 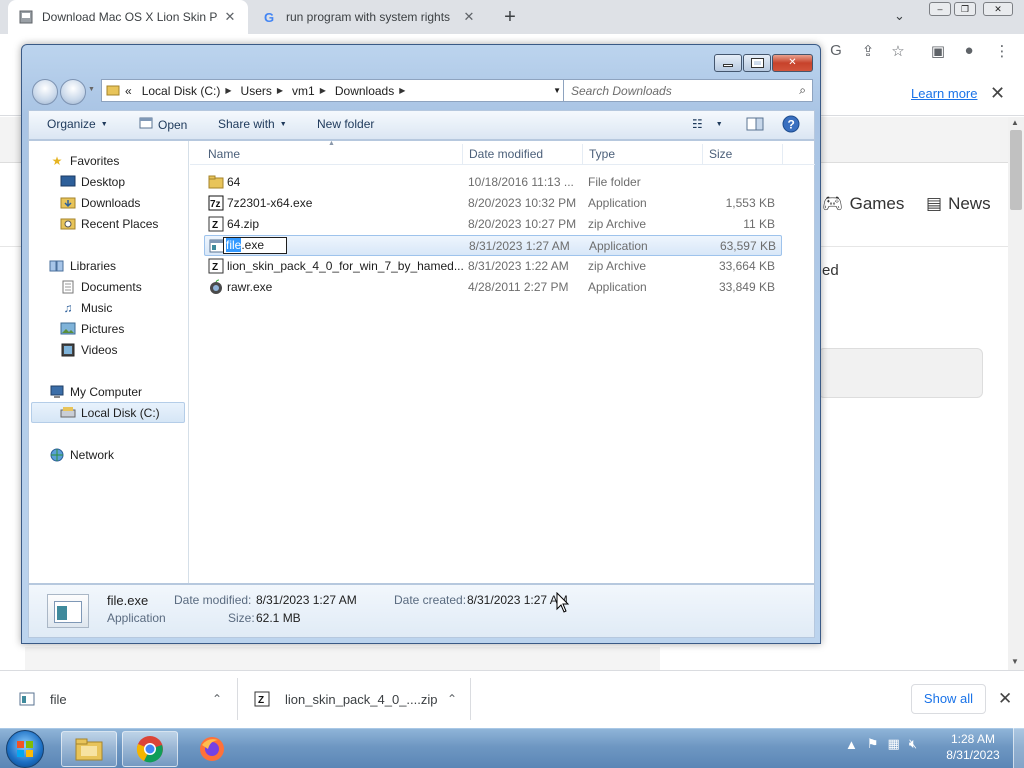 What do you see at coordinates (81, 454) in the screenshot?
I see `nav-network: Network` at bounding box center [81, 454].